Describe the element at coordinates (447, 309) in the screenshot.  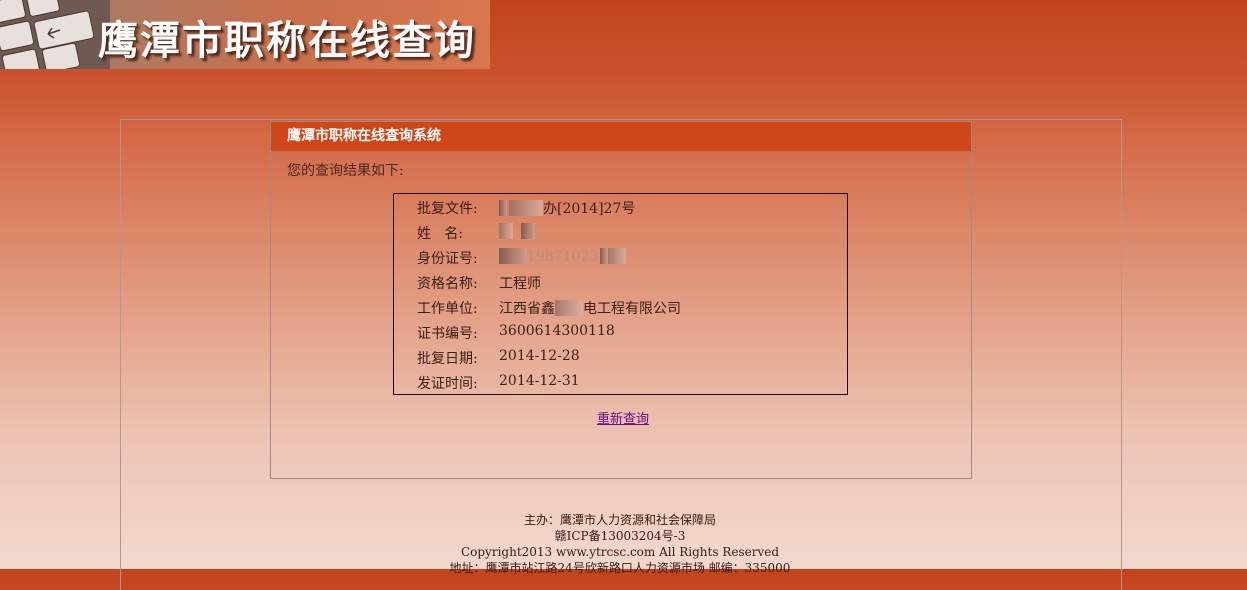
I see `info-label: 工作单位:` at that location.